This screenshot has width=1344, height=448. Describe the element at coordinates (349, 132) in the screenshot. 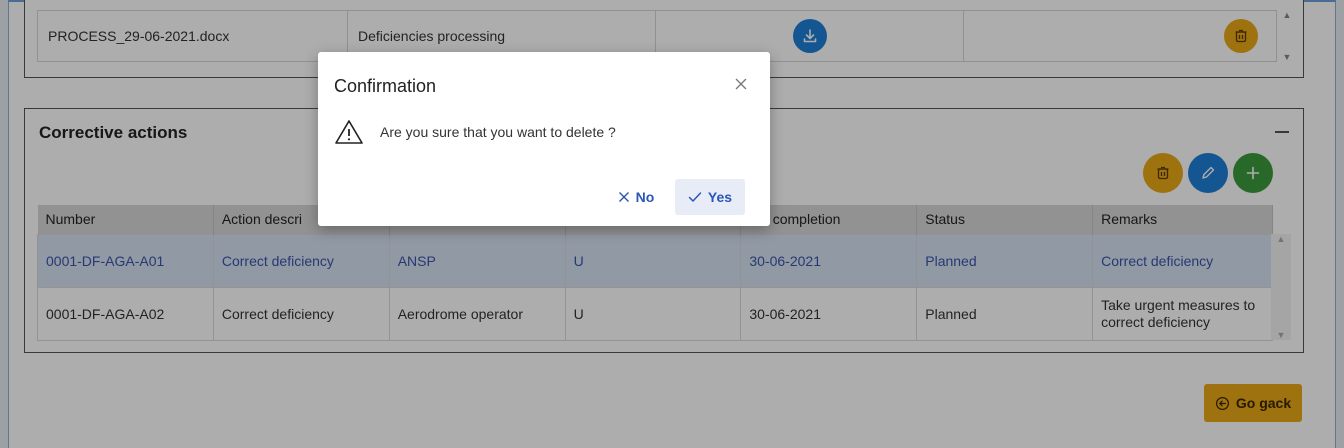

I see `warning-icon` at that location.